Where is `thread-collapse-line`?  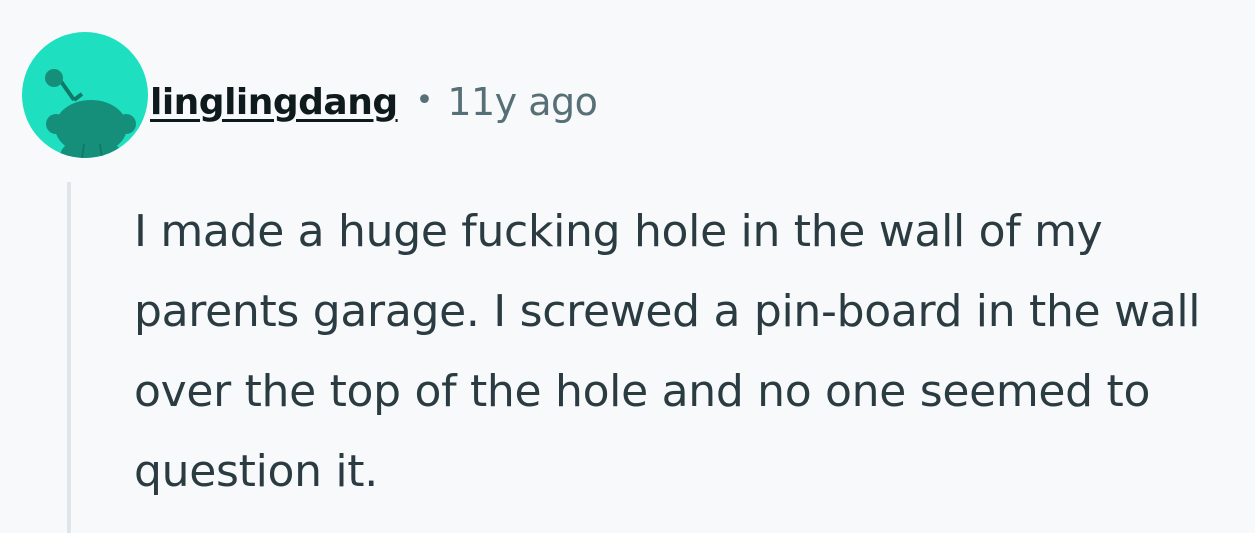
thread-collapse-line is located at coordinates (69, 357).